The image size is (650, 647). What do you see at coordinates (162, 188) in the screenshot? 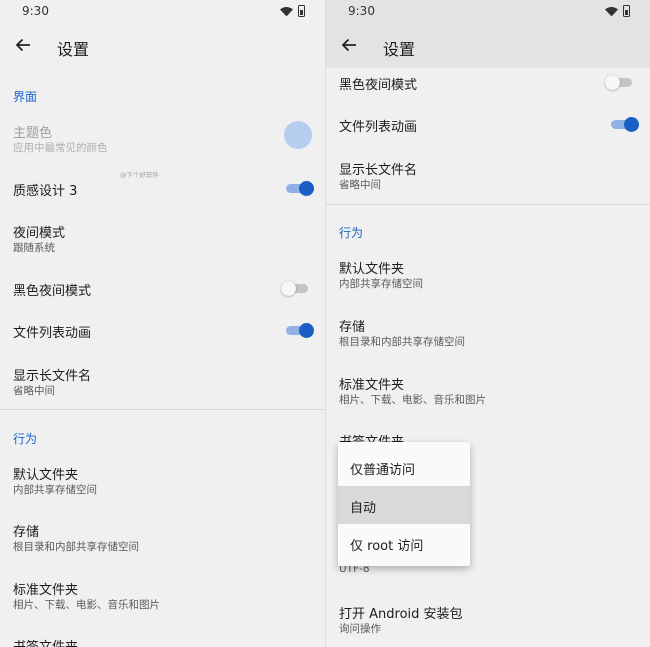
I see `setting-material3: 质感设计 3` at bounding box center [162, 188].